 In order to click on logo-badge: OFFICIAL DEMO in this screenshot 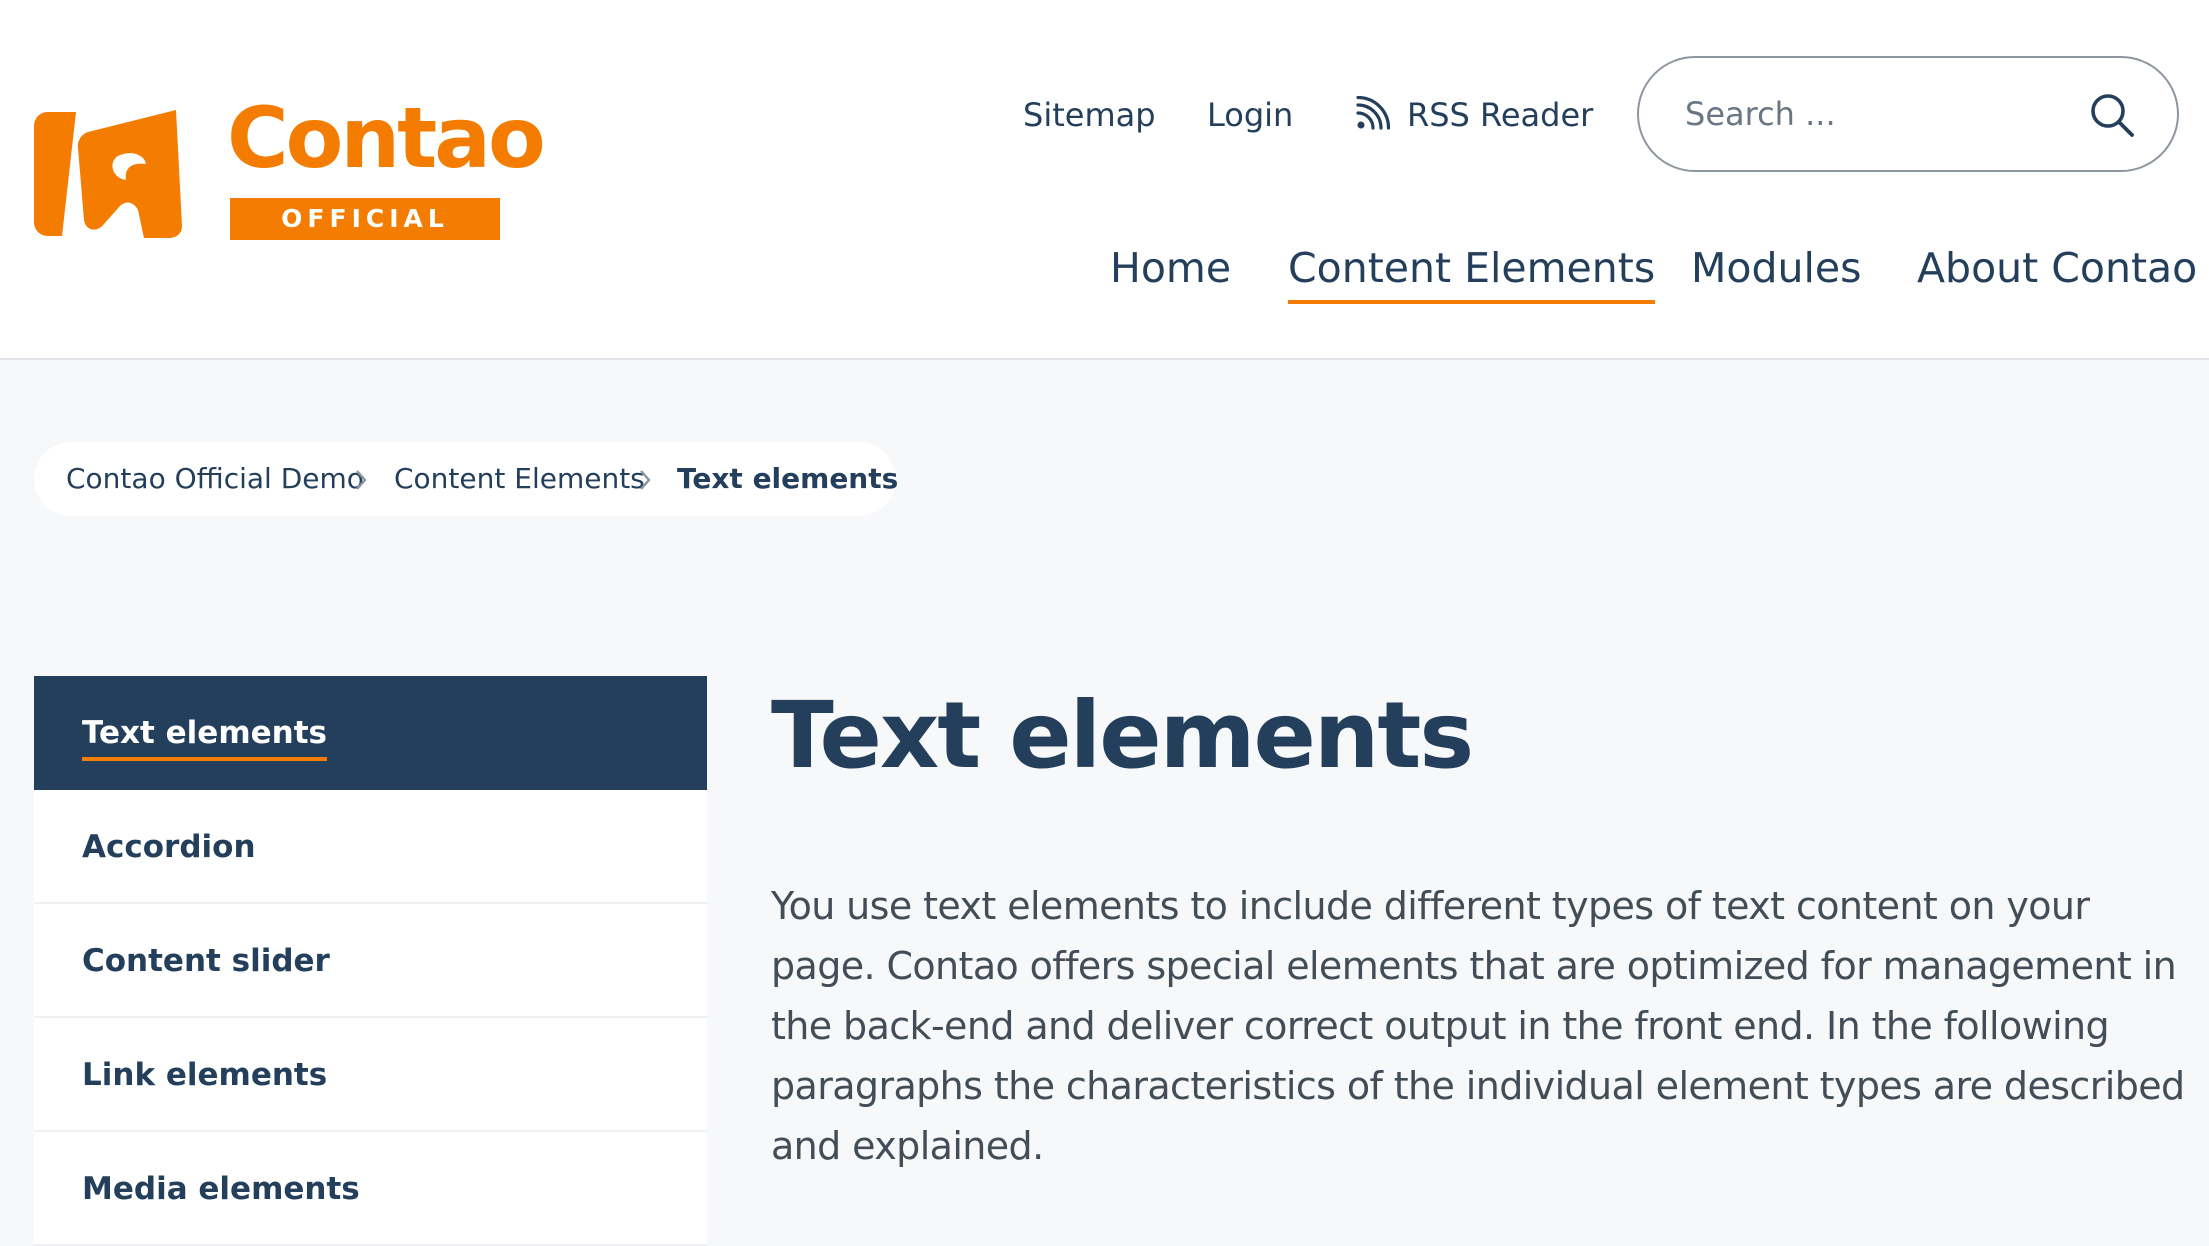, I will do `click(365, 236)`.